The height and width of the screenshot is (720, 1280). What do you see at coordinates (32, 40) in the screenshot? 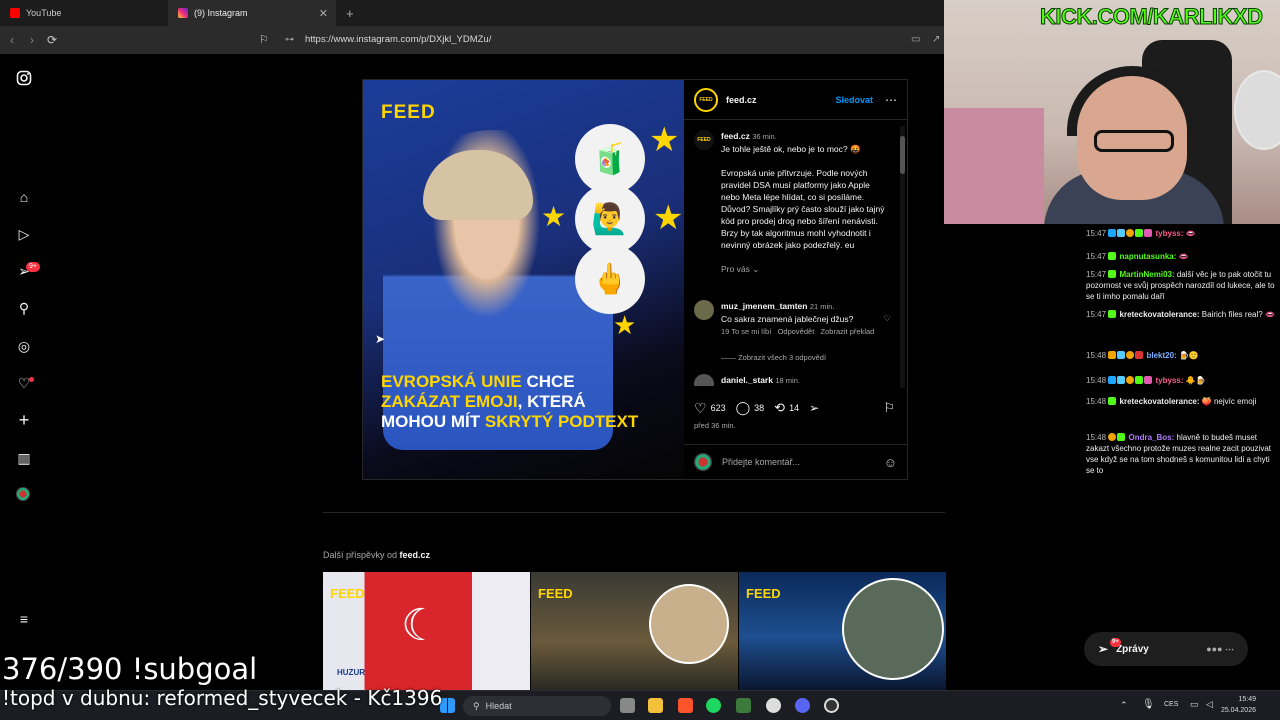
I see `forward-icon: ›` at bounding box center [32, 40].